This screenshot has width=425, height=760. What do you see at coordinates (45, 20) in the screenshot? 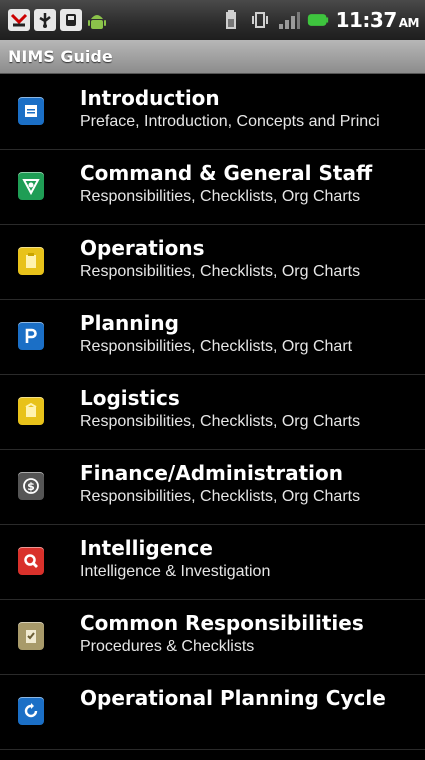
I see `usb-icon` at bounding box center [45, 20].